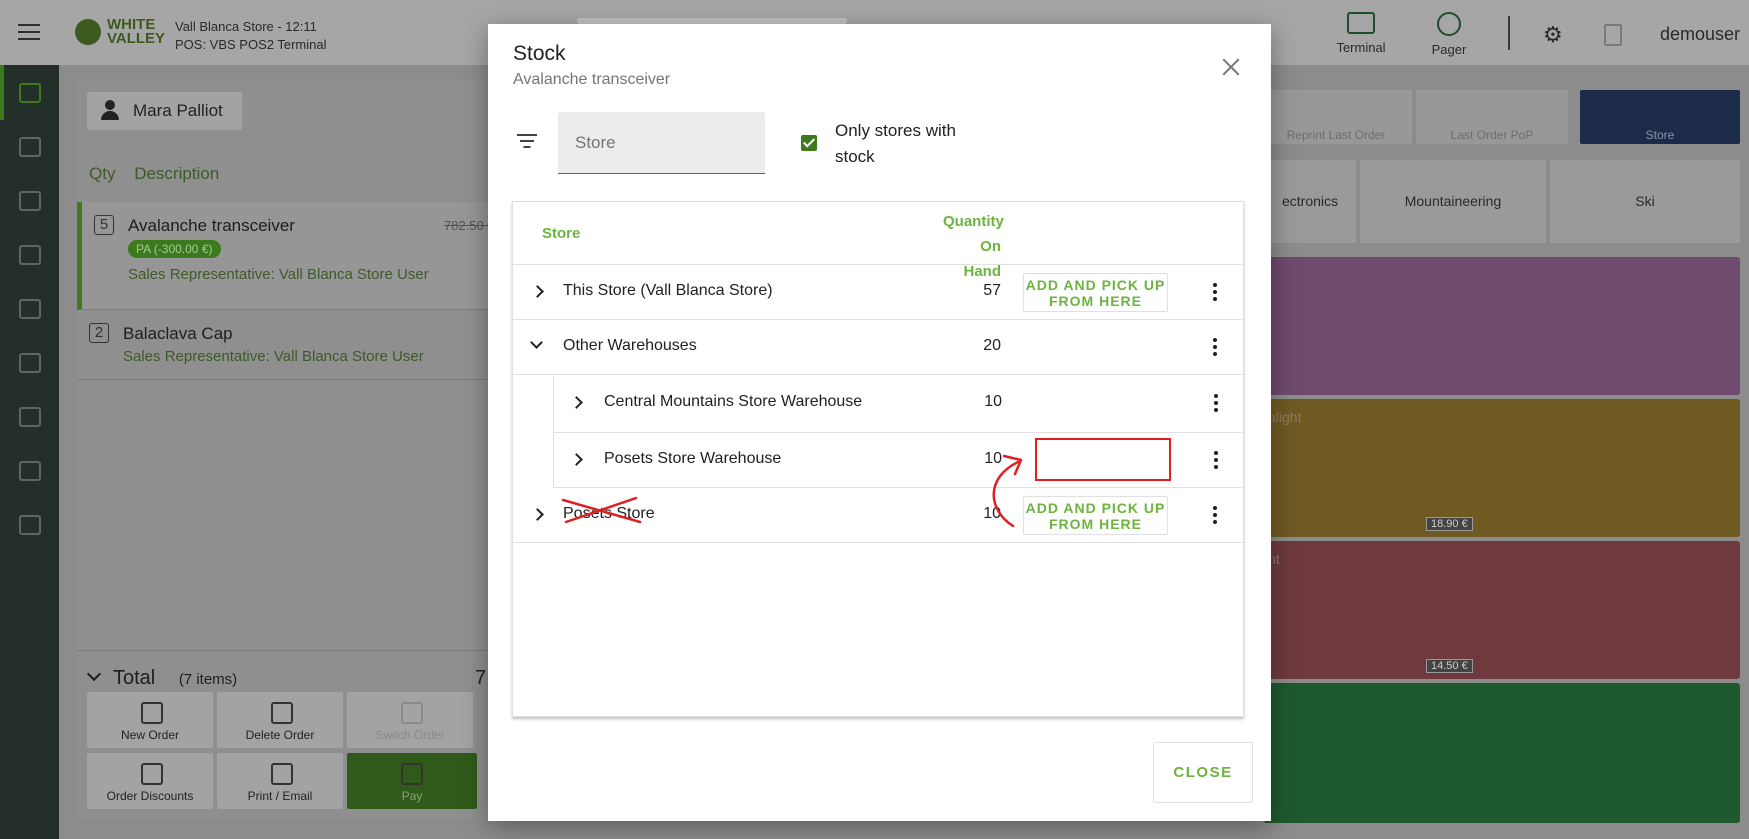  Describe the element at coordinates (1006, 494) in the screenshot. I see `annotation-arrow` at that location.